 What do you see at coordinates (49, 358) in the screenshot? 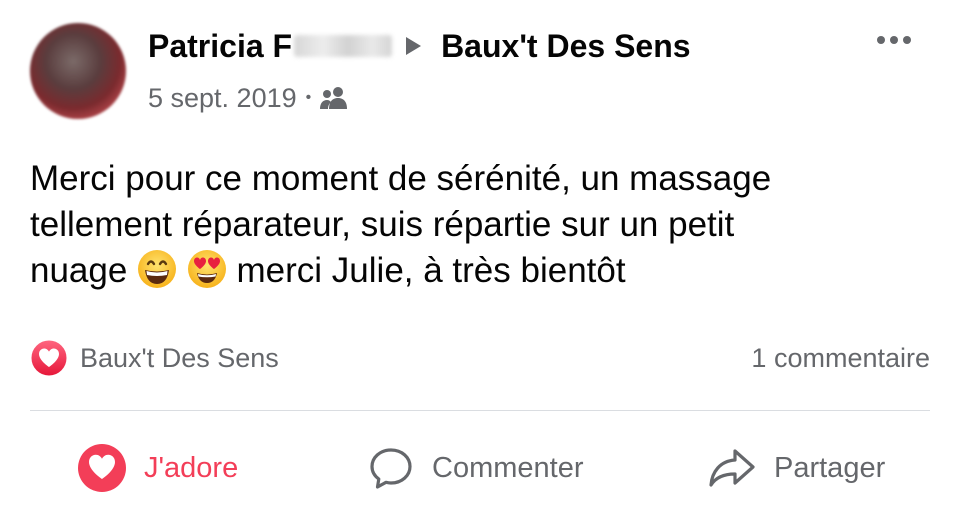
I see `love-reaction-icon` at bounding box center [49, 358].